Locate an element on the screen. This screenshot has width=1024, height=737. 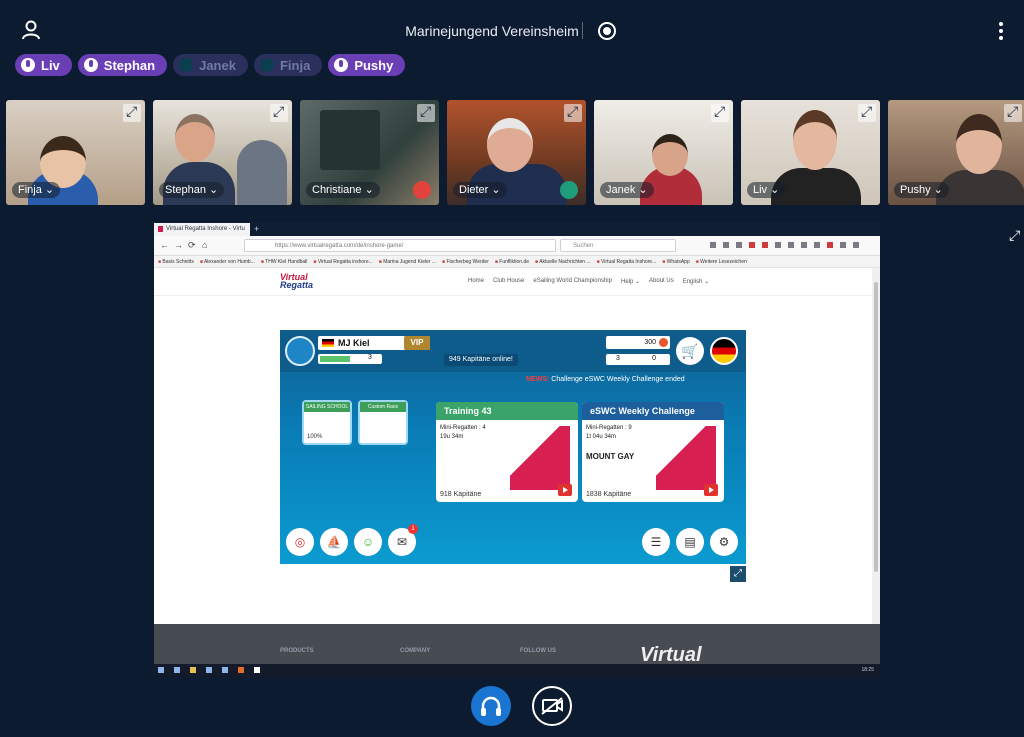
taskbar-clock: 18:25 is located at coordinates (867, 670).